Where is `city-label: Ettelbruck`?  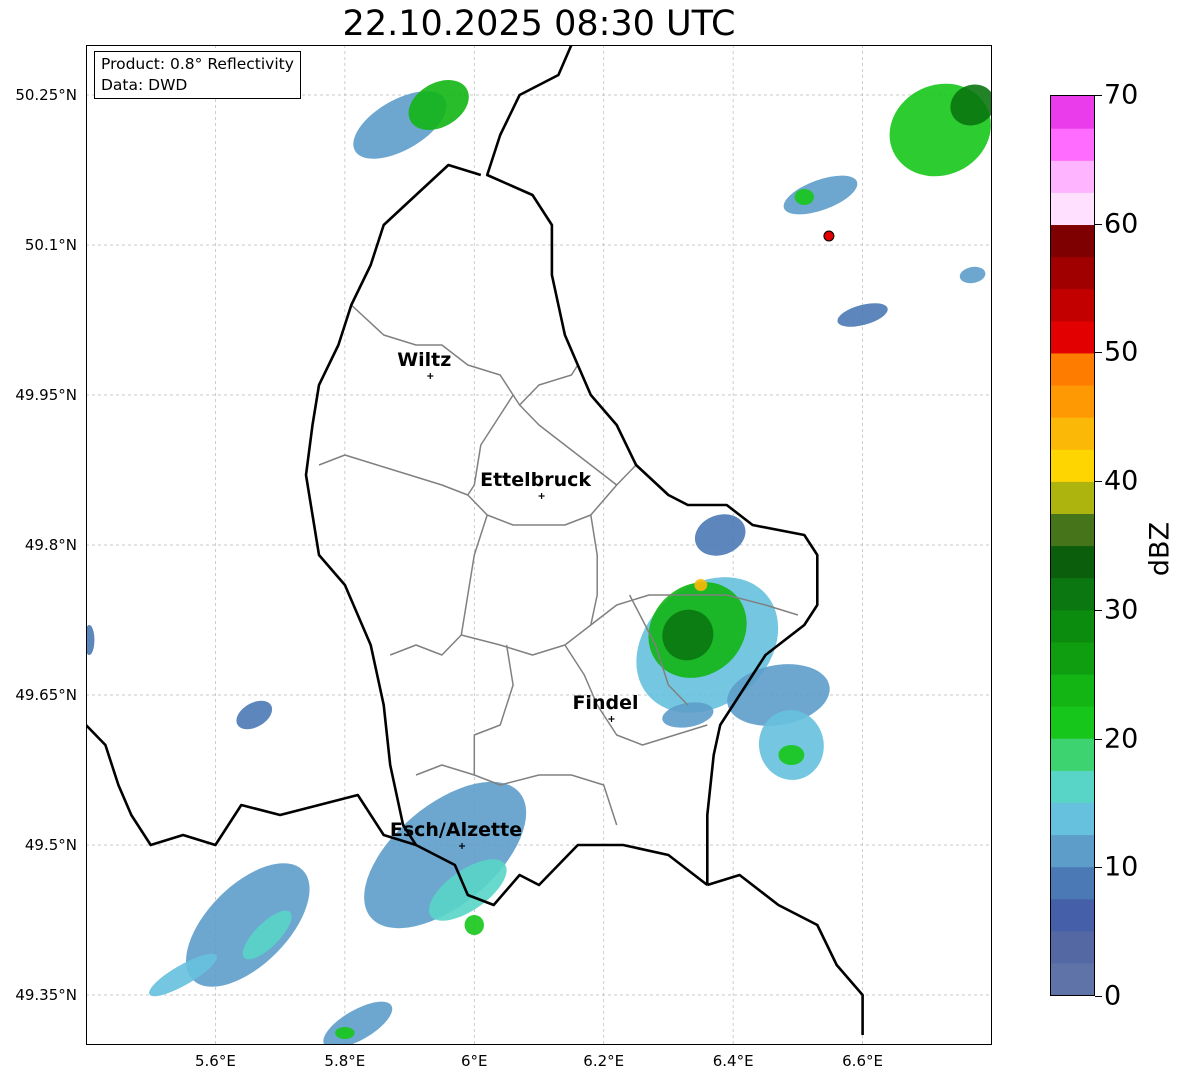 city-label: Ettelbruck is located at coordinates (535, 480).